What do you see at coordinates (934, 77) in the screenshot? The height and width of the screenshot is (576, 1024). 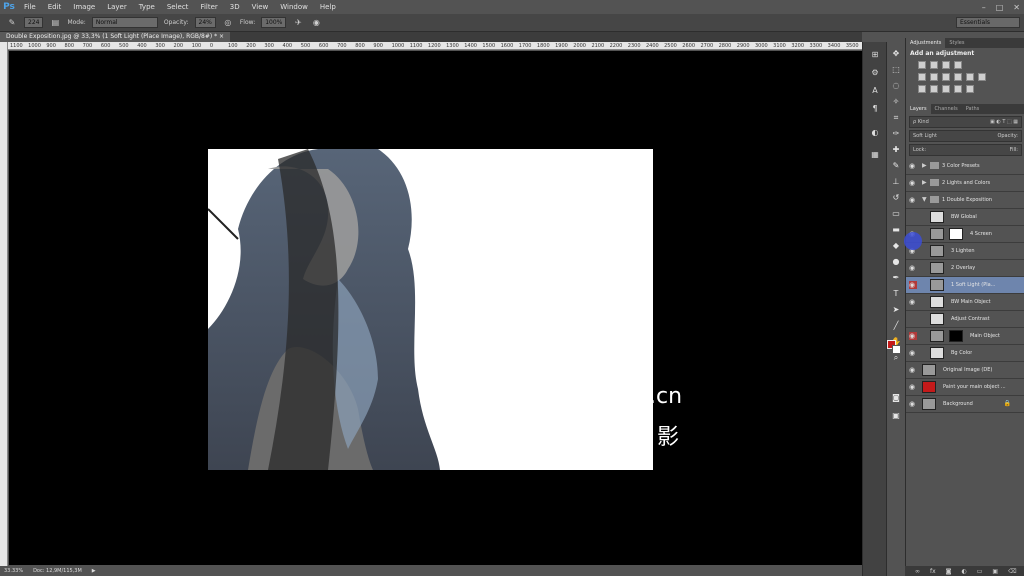 I see `hue-saturation-icon` at bounding box center [934, 77].